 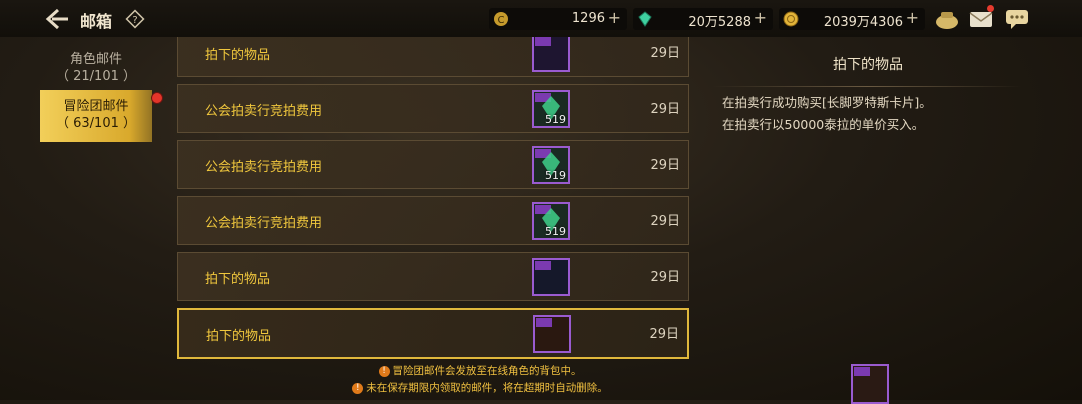 I want to click on help-icon: ?, so click(x=135, y=19).